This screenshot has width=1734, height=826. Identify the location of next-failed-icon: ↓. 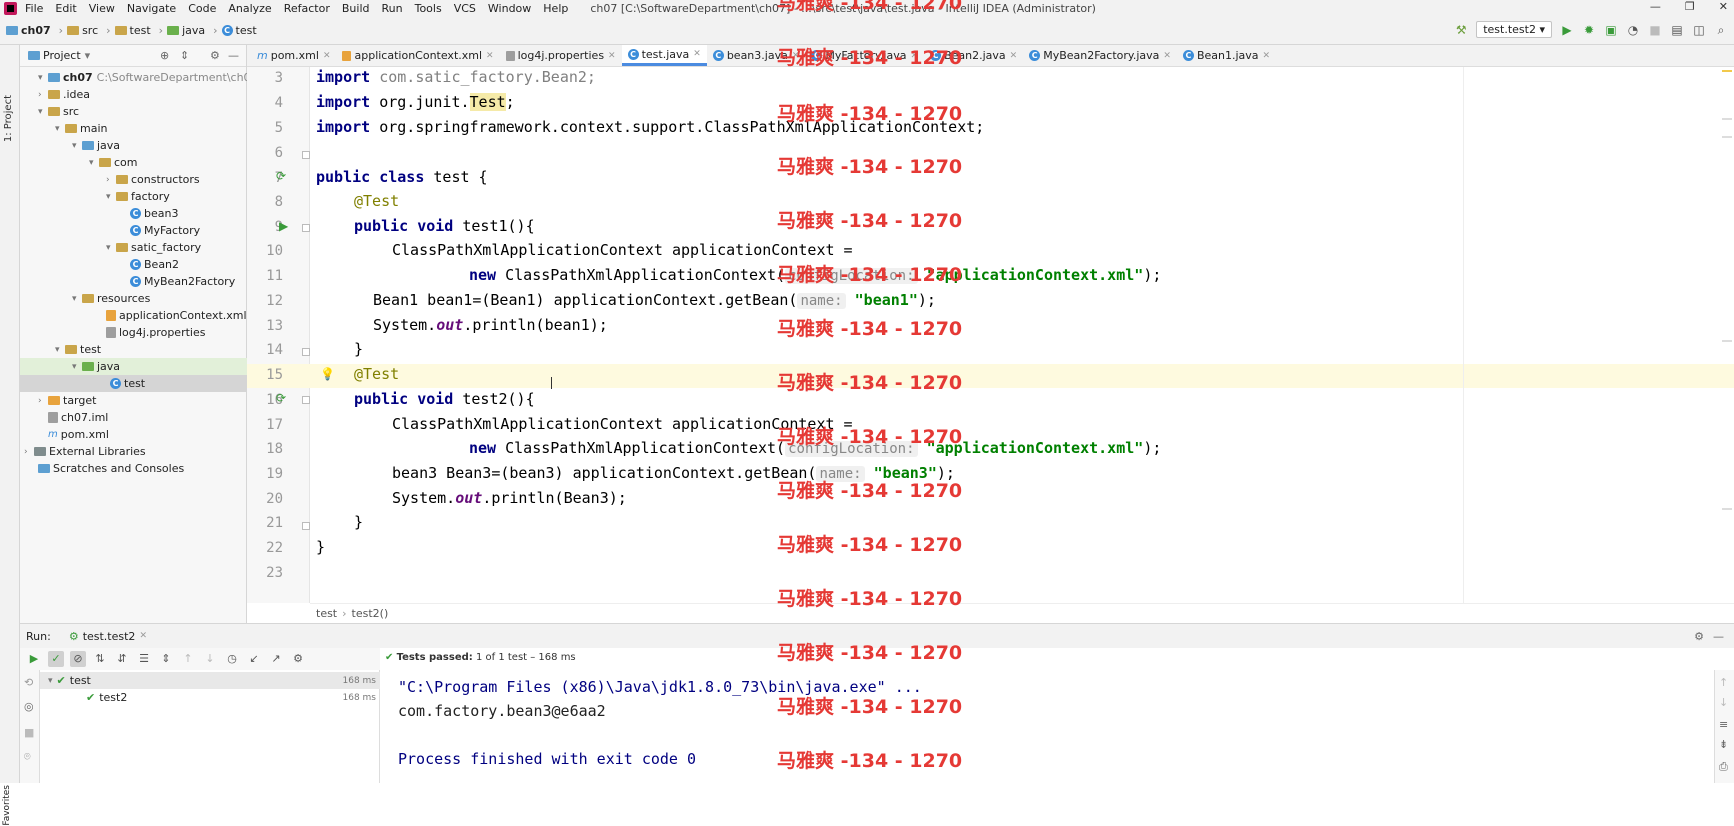
(210, 659).